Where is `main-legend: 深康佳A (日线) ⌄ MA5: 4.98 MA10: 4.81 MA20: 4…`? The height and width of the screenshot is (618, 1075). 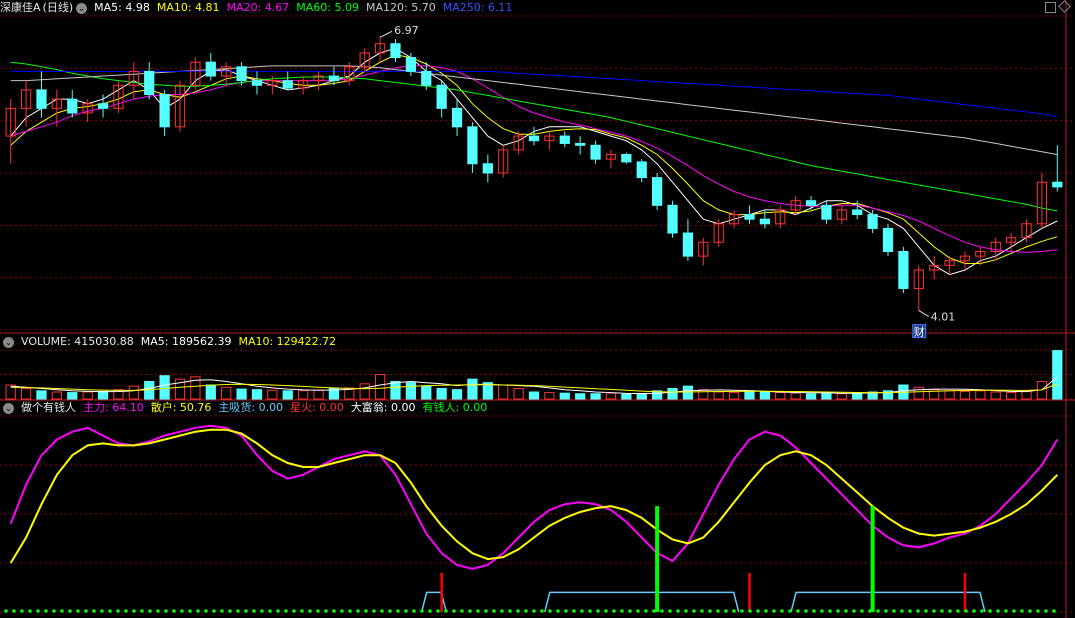
main-legend: 深康佳A (日线) ⌄ MA5: 4.98 MA10: 4.81 MA20: 4… is located at coordinates (259, 8).